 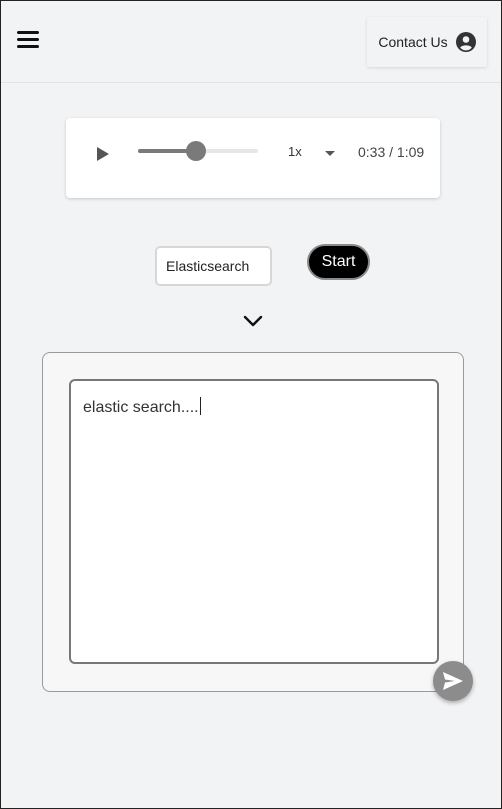 I want to click on play-icon, so click(x=103, y=154).